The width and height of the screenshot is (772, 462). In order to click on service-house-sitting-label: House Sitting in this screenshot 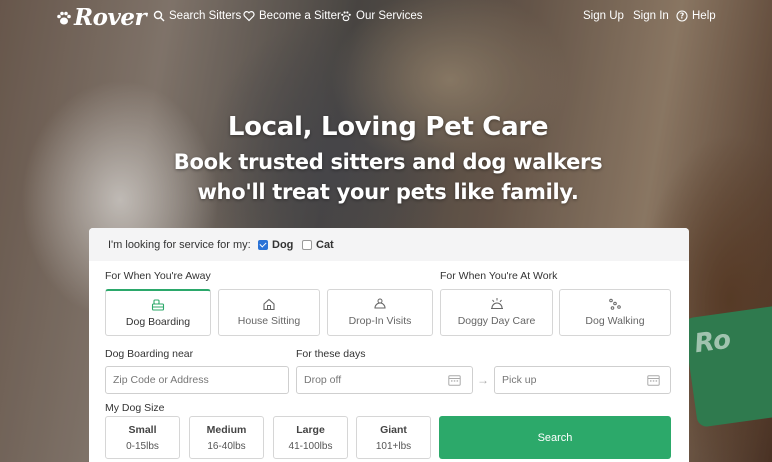, I will do `click(269, 321)`.